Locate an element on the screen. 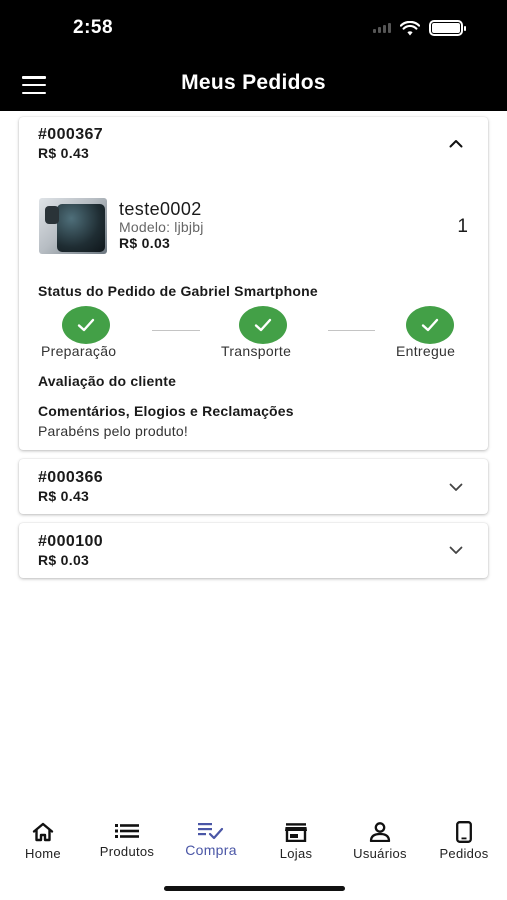 The width and height of the screenshot is (507, 900). status-icons is located at coordinates (419, 28).